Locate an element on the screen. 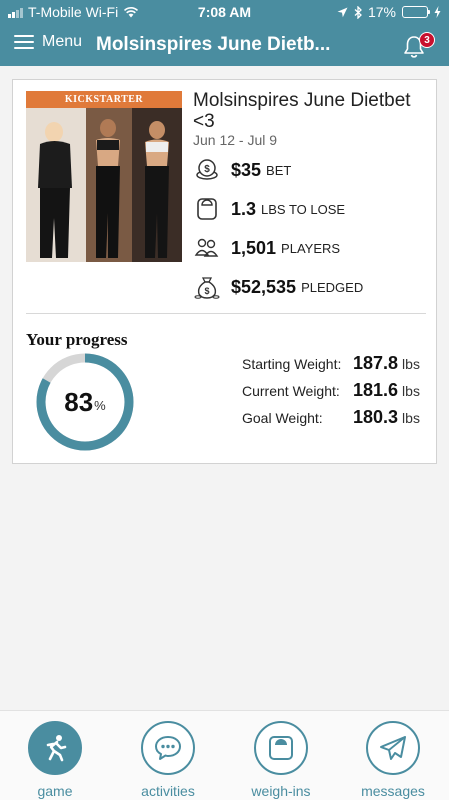 Image resolution: width=449 pixels, height=800 pixels. tab-activities-label: activities is located at coordinates (168, 791).